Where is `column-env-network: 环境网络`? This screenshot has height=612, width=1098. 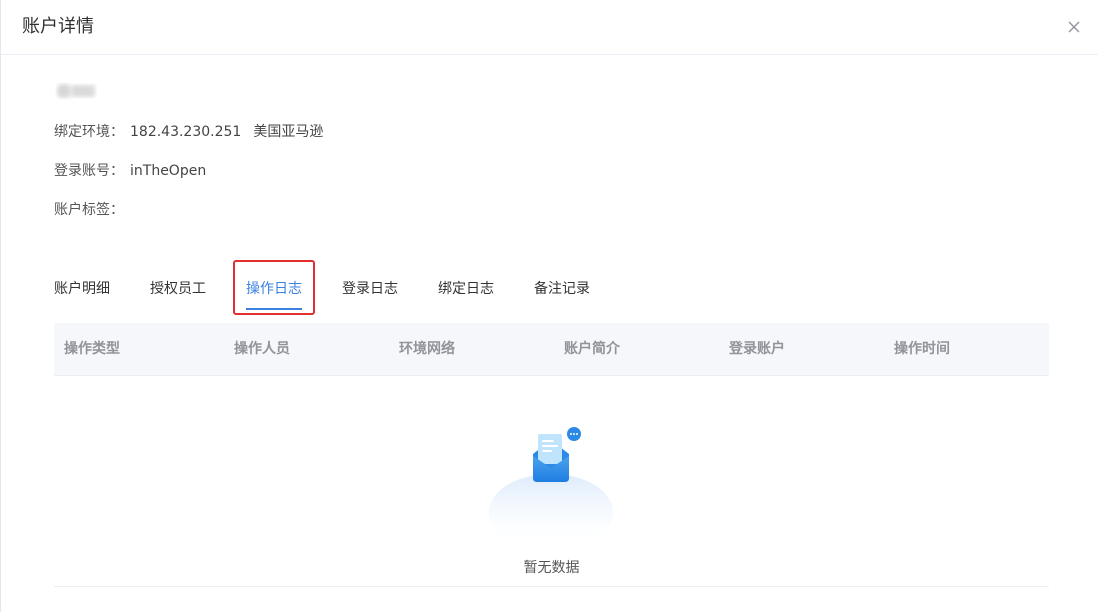
column-env-network: 环境网络 is located at coordinates (427, 349).